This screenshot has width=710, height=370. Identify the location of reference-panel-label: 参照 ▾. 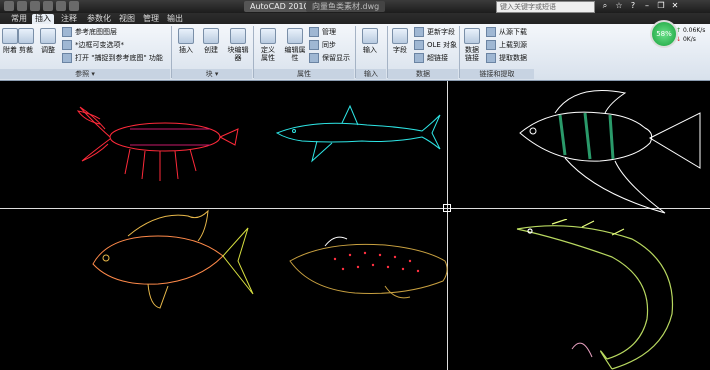
(85, 74).